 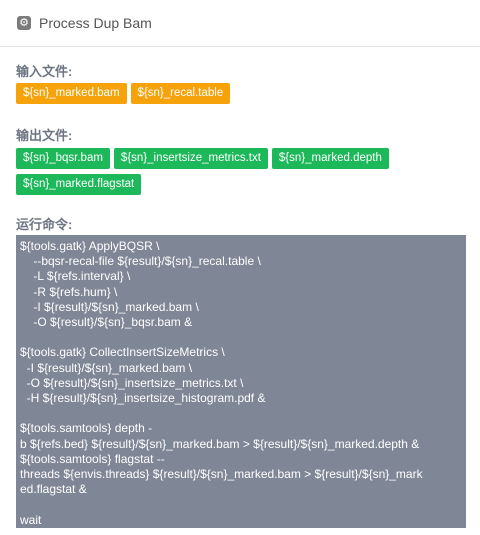 What do you see at coordinates (79, 184) in the screenshot?
I see `output-file-tag: ${sn}_marked.flagstat` at bounding box center [79, 184].